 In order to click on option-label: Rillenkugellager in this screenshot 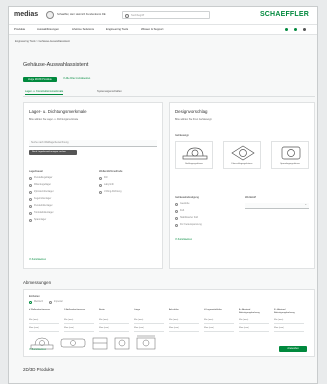, I will do `click(43, 184)`.